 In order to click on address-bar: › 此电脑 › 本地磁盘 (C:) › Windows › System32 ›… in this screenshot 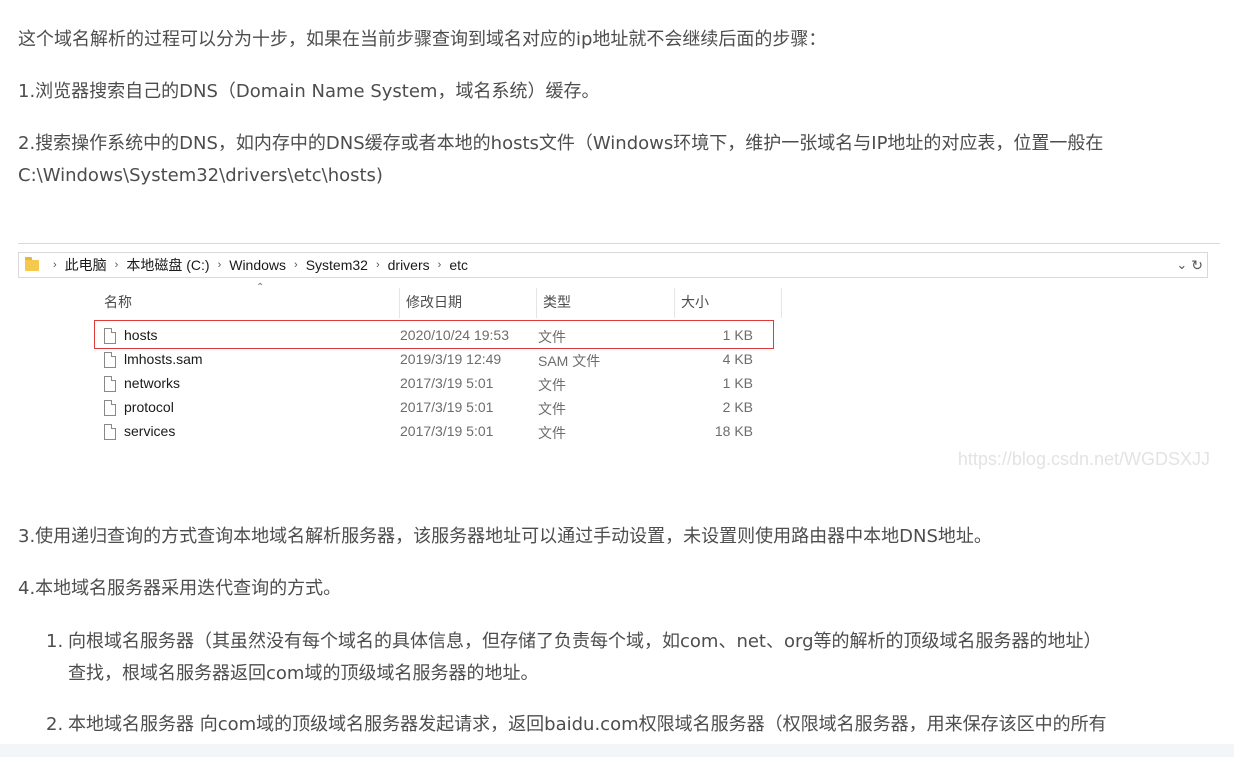, I will do `click(613, 265)`.